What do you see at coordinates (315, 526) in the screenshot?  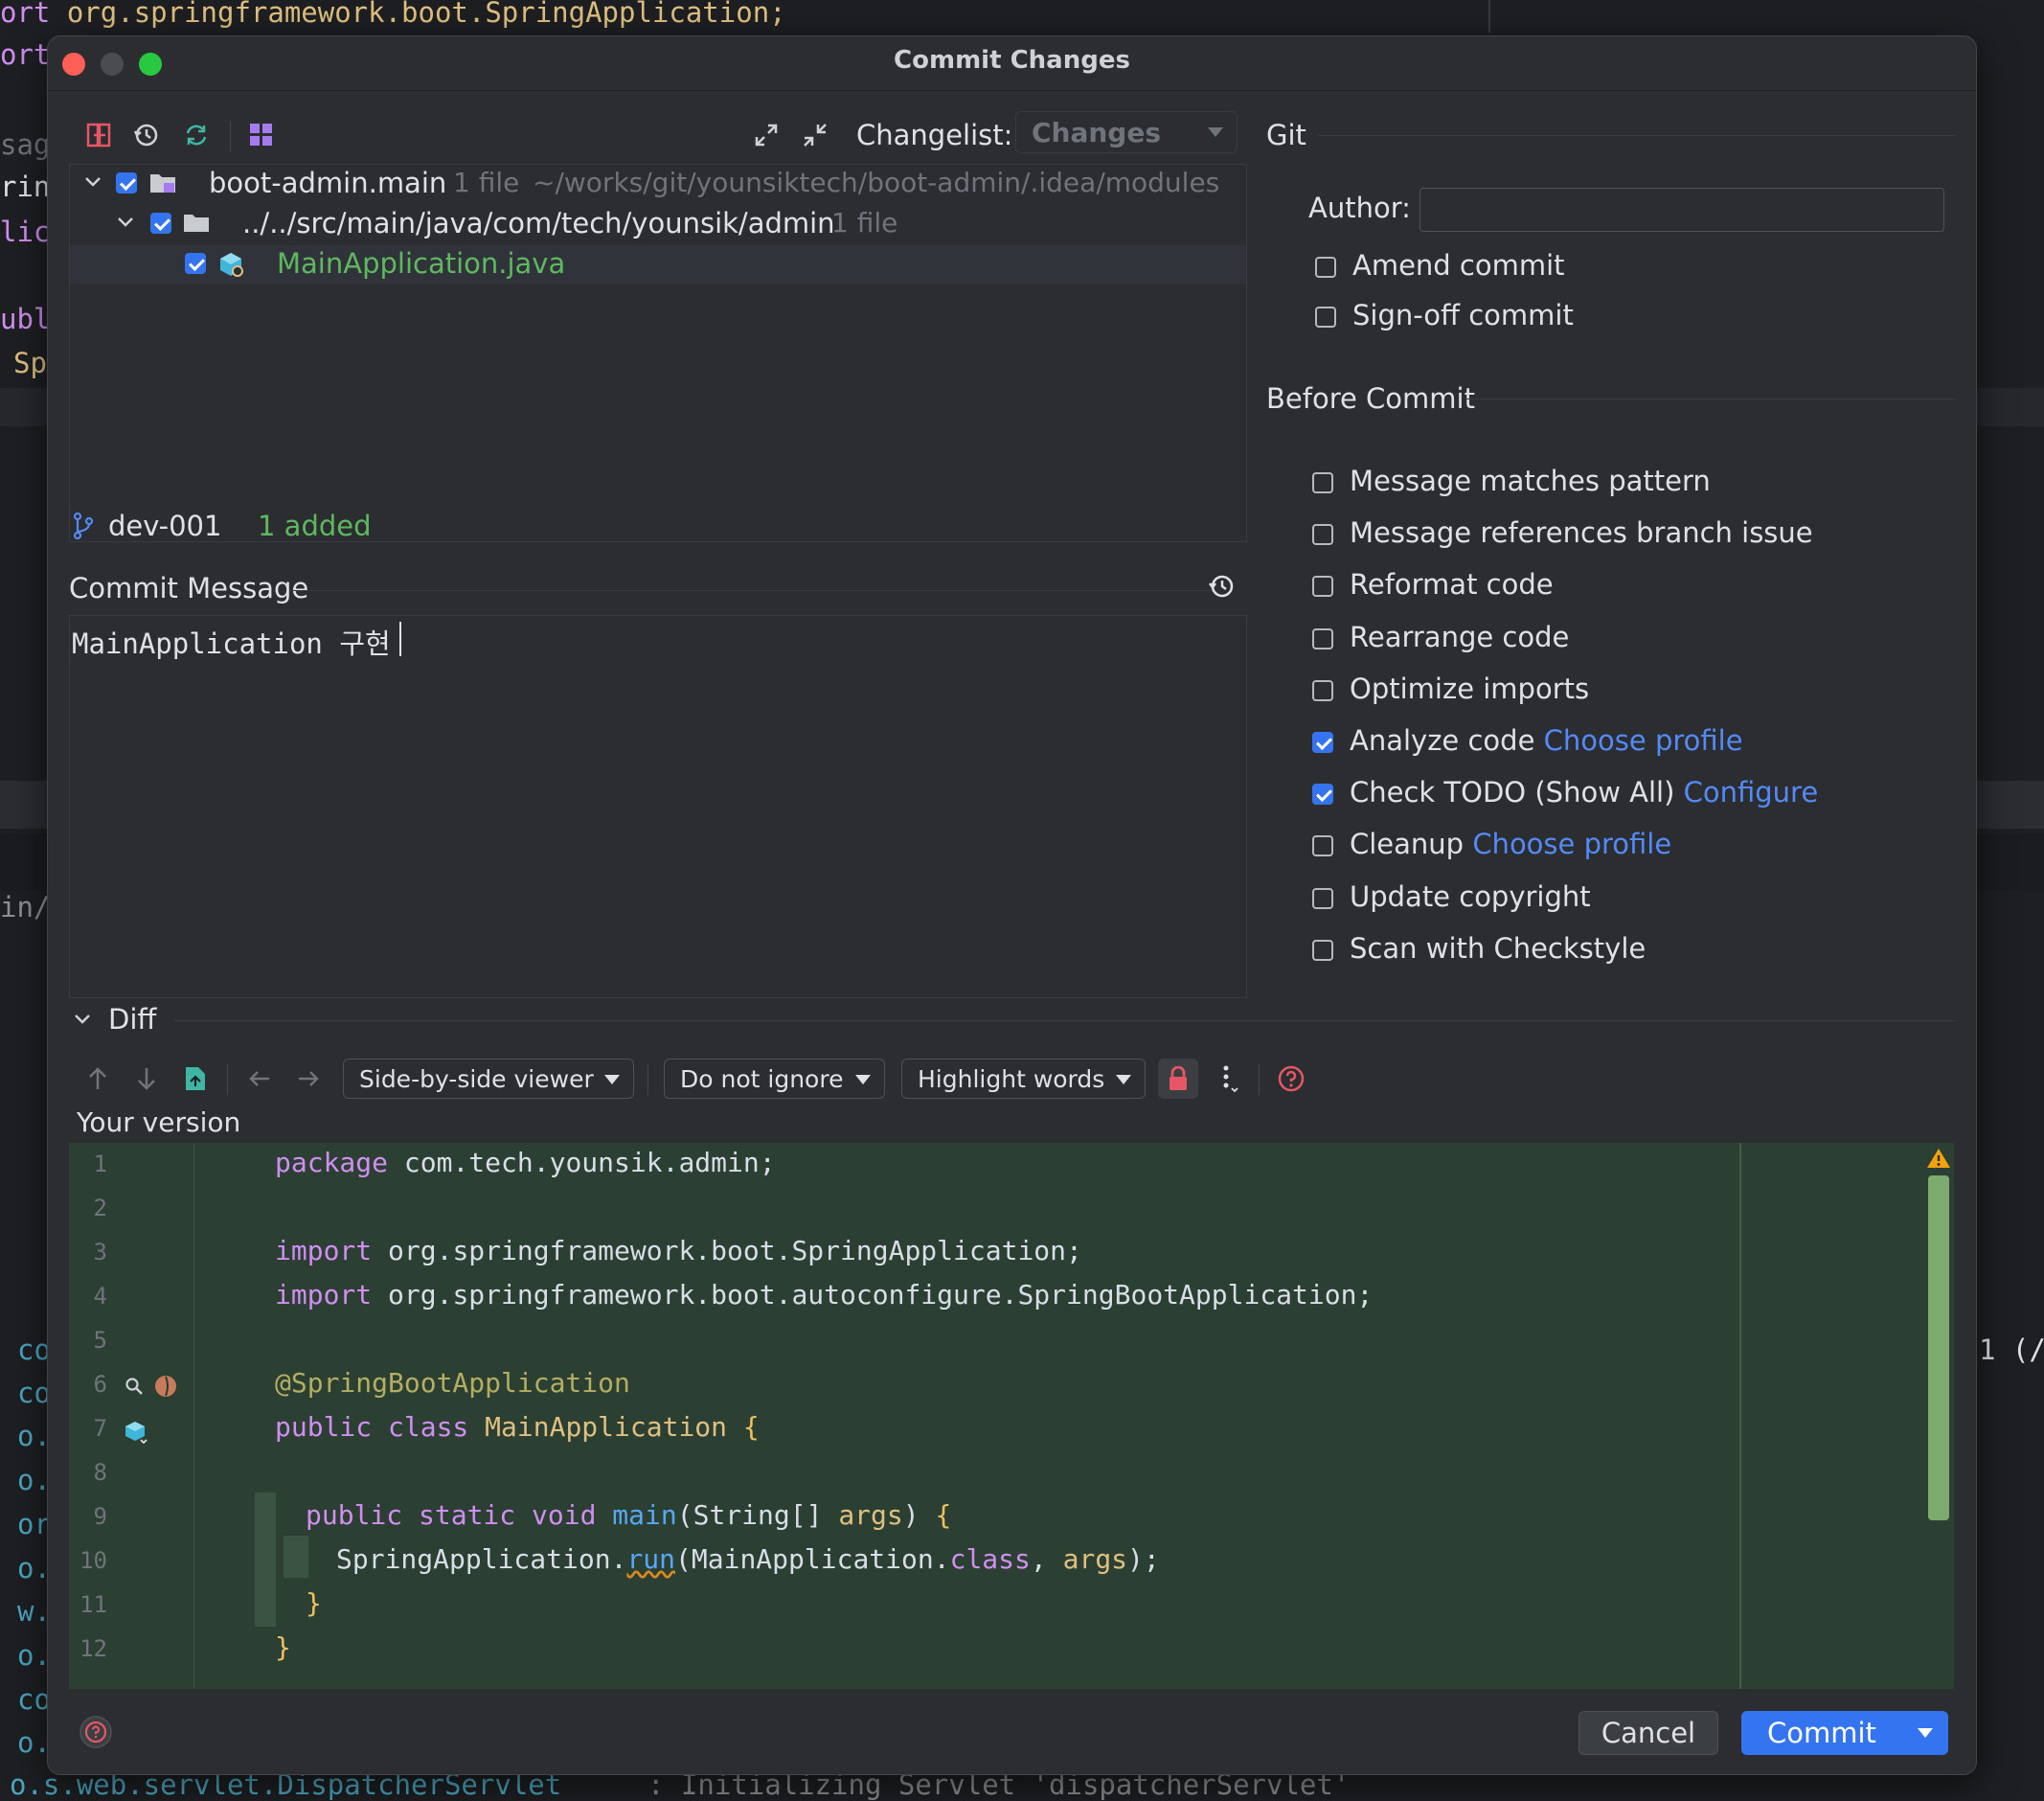 I see `added-count: 1 added` at bounding box center [315, 526].